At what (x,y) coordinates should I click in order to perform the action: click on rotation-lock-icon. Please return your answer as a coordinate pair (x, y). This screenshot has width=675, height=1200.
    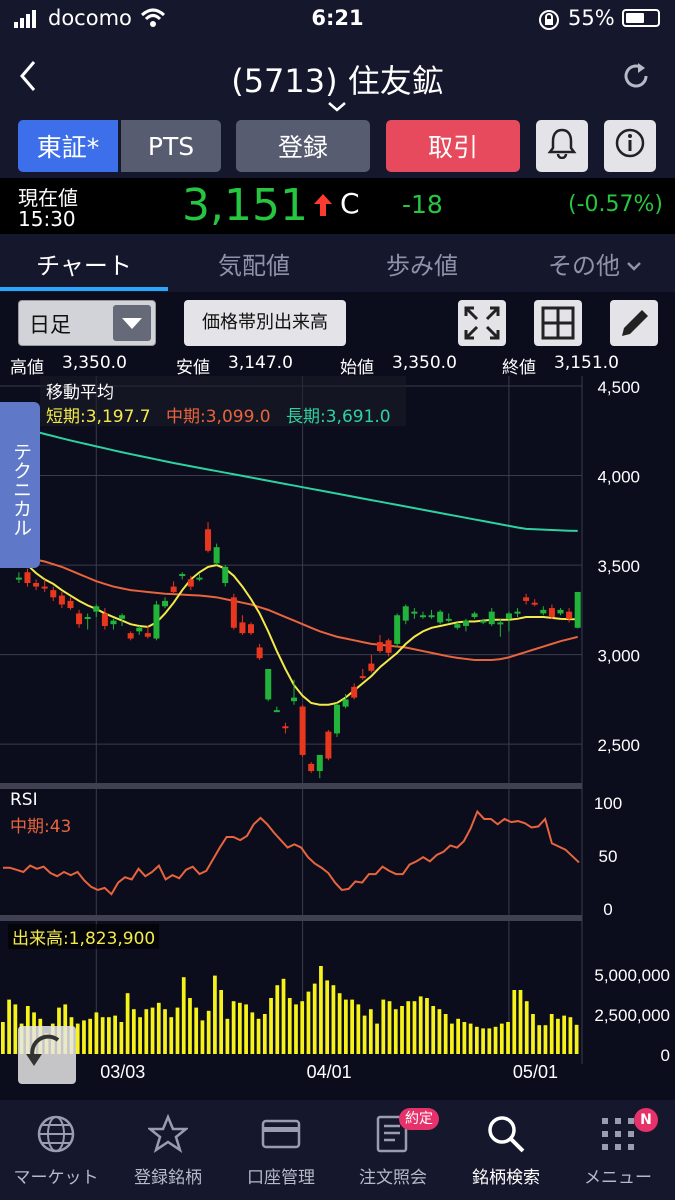
    Looking at the image, I should click on (549, 22).